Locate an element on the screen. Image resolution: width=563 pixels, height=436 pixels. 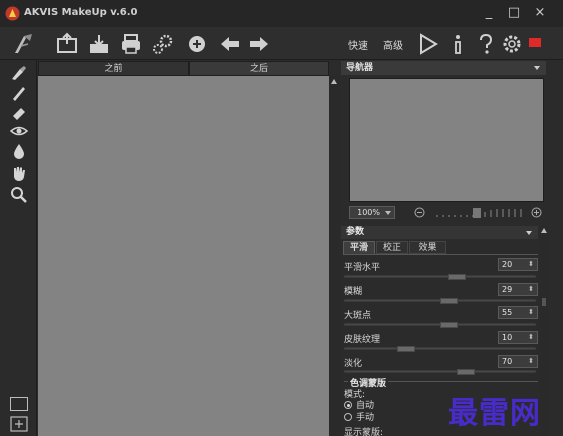
param-label: 皮肤纹理 is located at coordinates (362, 340).